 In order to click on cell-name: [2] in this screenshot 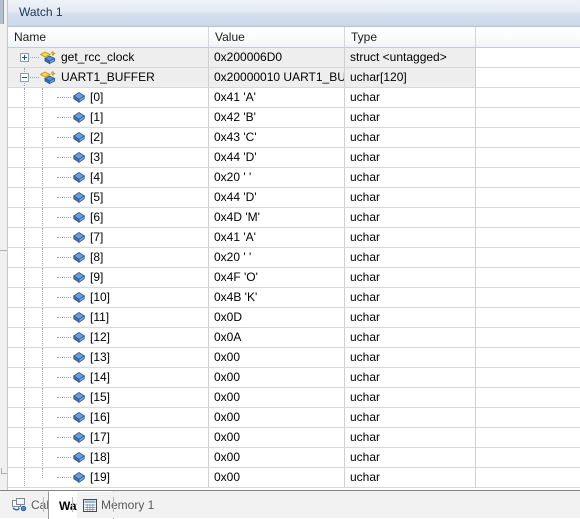, I will do `click(108, 137)`.